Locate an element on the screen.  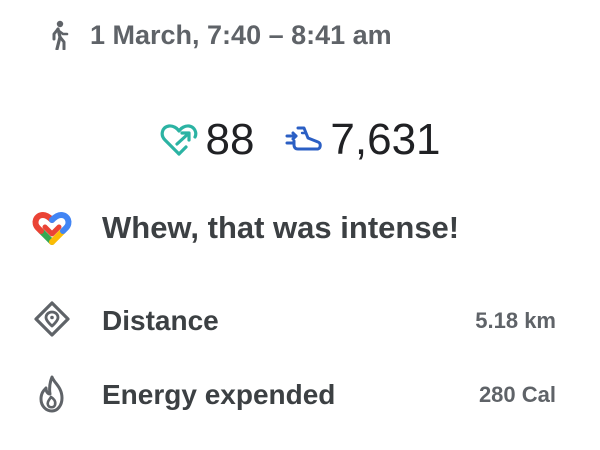
message-text: Whew, that was intense! is located at coordinates (281, 227).